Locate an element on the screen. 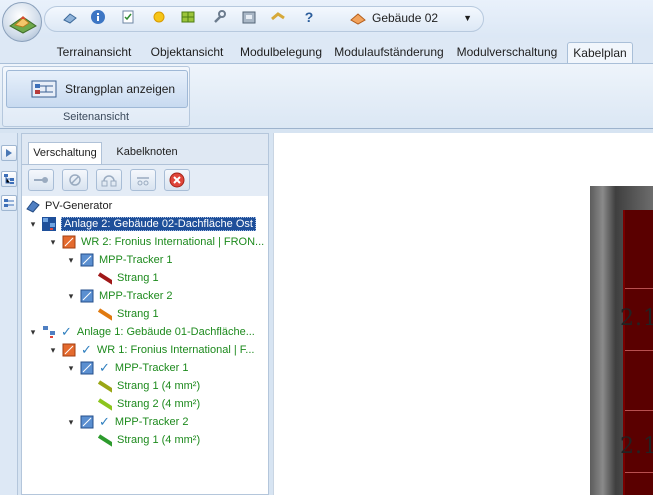 The height and width of the screenshot is (495, 653). tree-node-wr1-mpp-tracker-2: ▾ ✓ MPP-Tracker 2 is located at coordinates (127, 422).